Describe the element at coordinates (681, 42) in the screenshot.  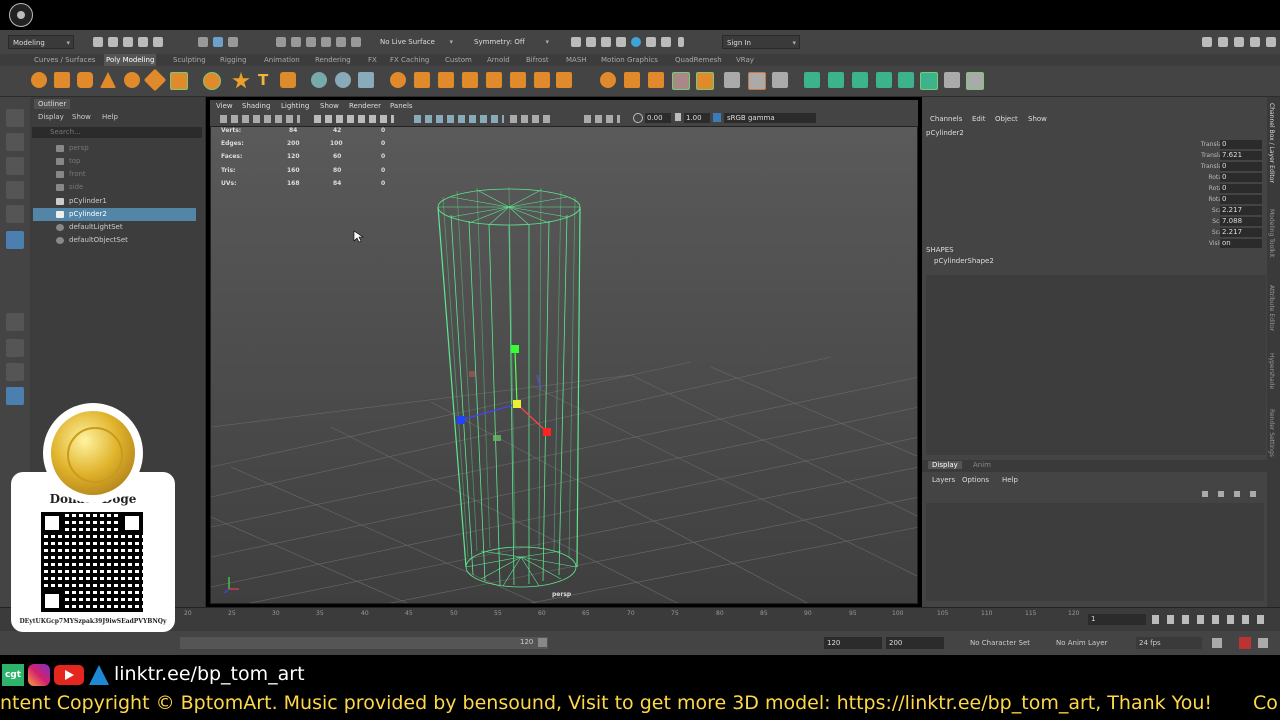
I see `pause-icon` at that location.